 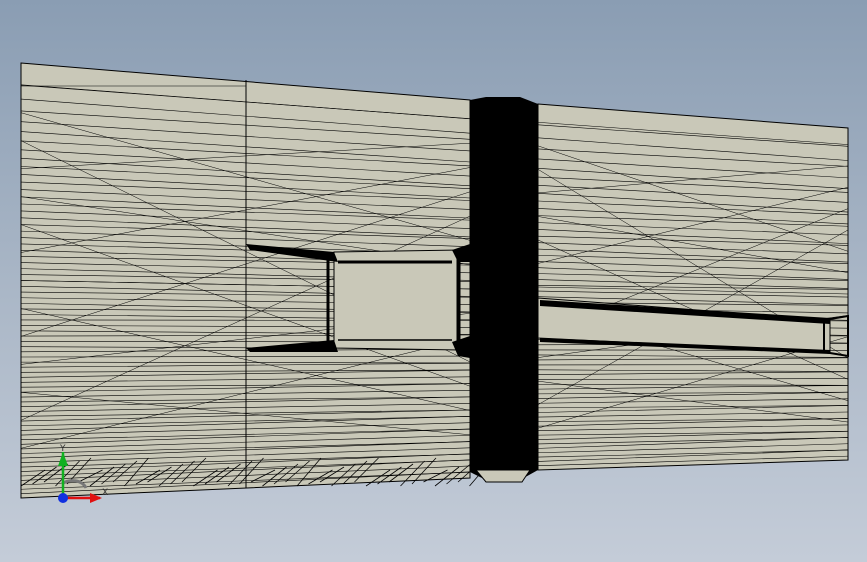 I want to click on triad-x-label: X, so click(x=105, y=493).